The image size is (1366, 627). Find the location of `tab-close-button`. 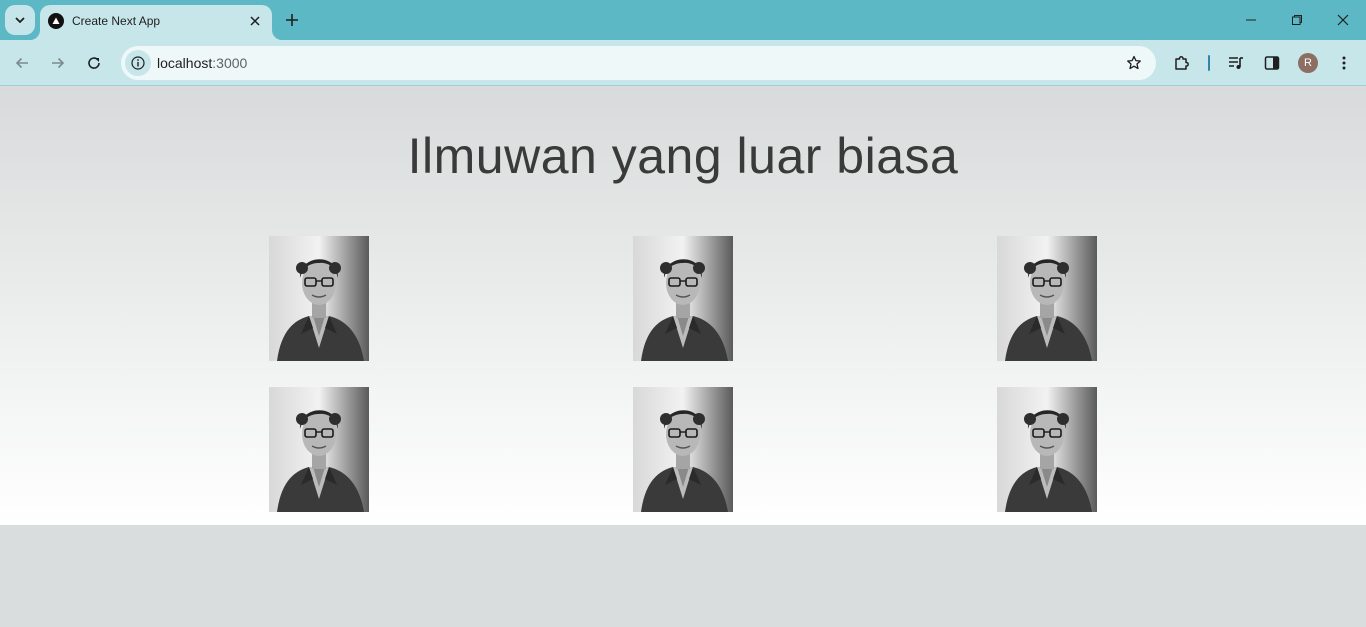

tab-close-button is located at coordinates (255, 21).